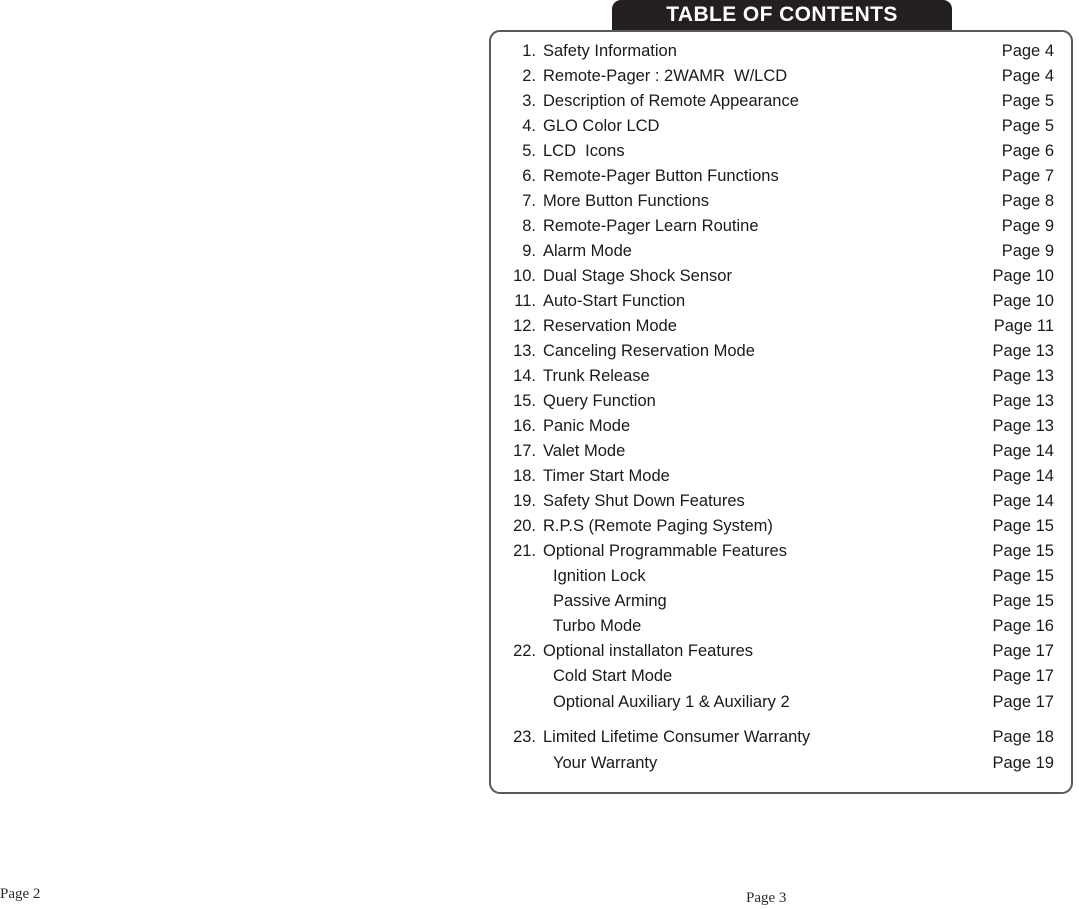 This screenshot has height=909, width=1079. I want to click on toc-entry-number: 6., so click(529, 176).